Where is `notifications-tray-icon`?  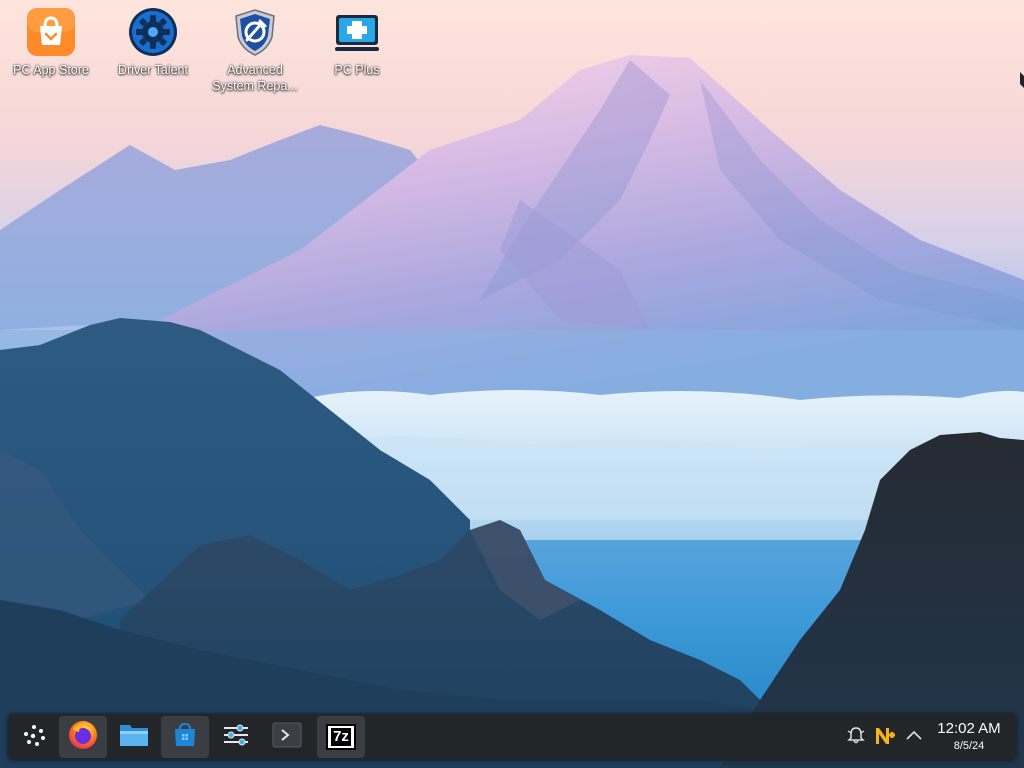 notifications-tray-icon is located at coordinates (856, 737).